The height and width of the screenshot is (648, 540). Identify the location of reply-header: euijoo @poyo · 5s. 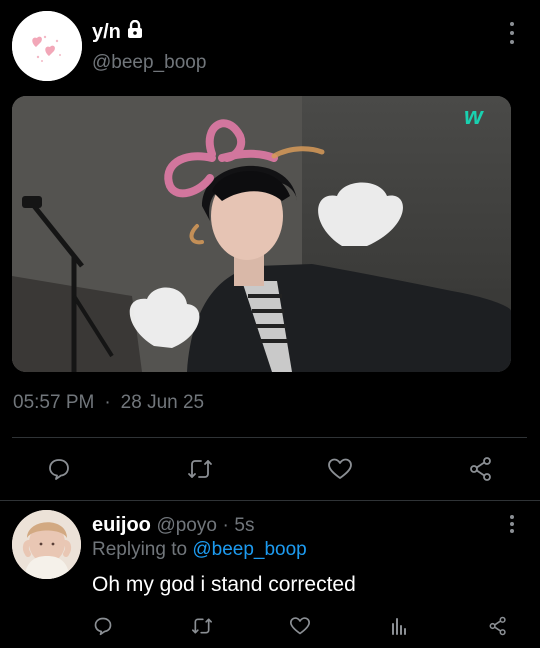
(173, 525).